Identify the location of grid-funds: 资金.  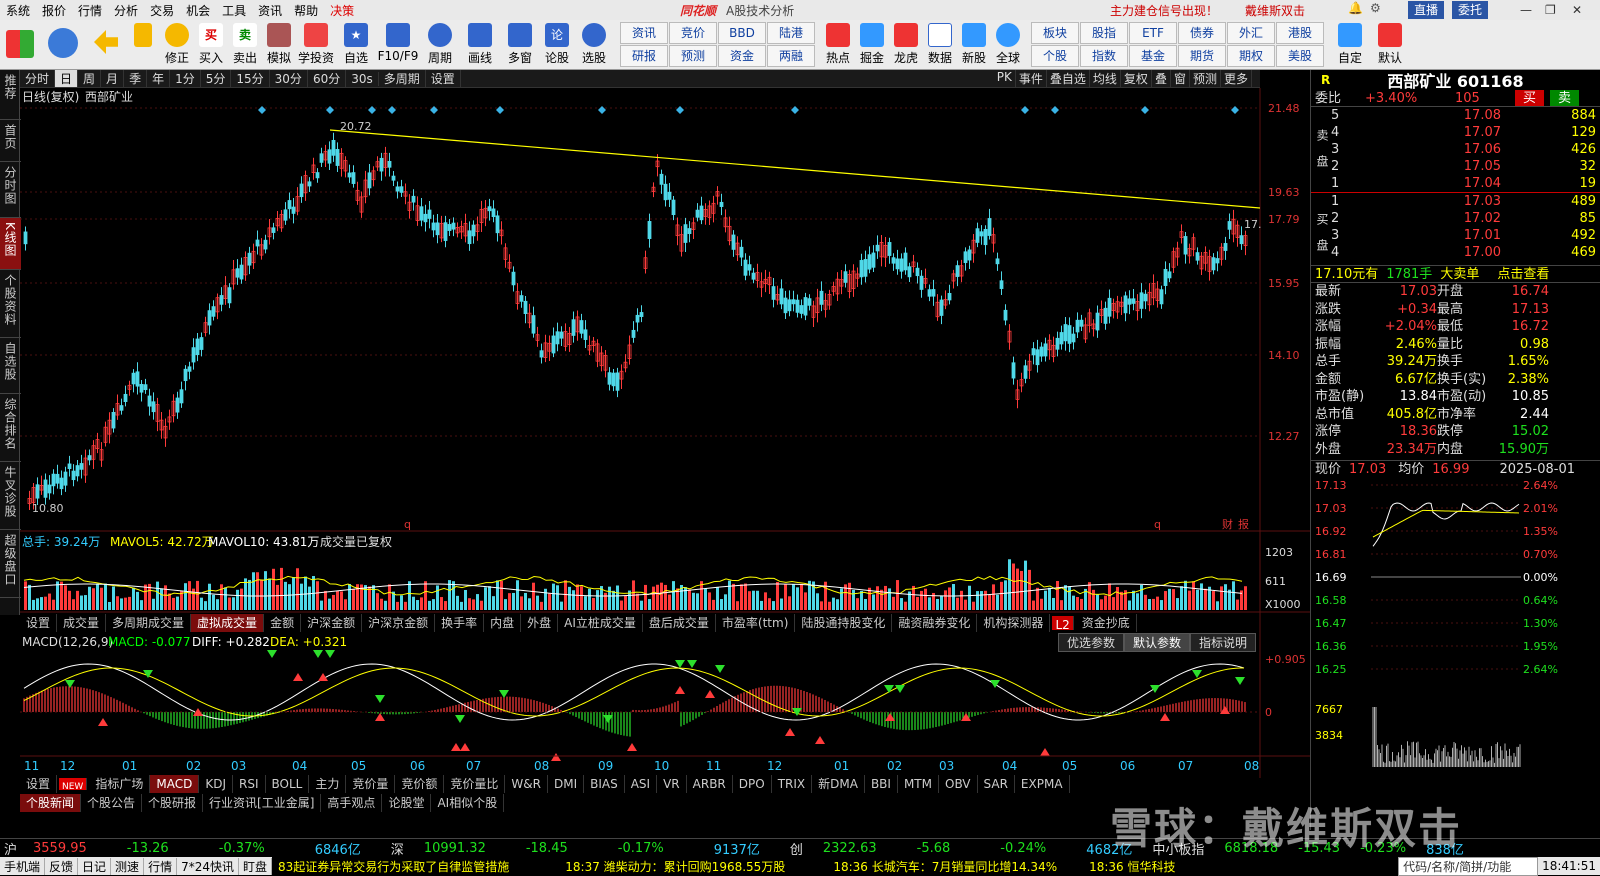
(742, 56).